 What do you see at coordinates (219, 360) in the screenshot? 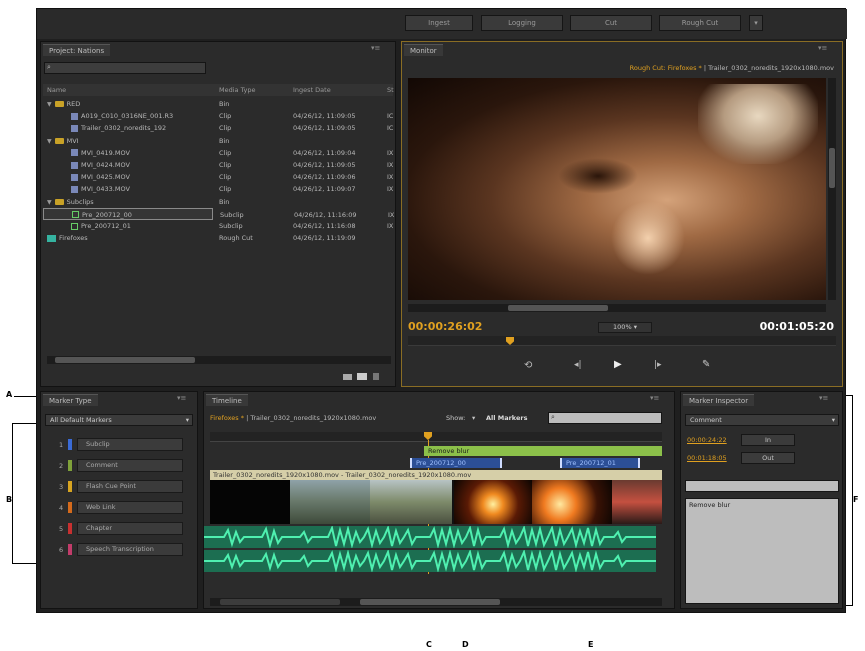
I see `project-hscrollbar` at bounding box center [219, 360].